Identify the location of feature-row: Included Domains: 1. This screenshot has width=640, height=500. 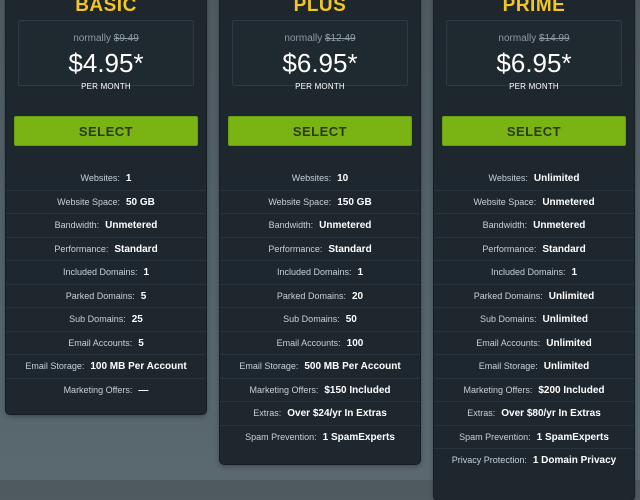
(534, 273).